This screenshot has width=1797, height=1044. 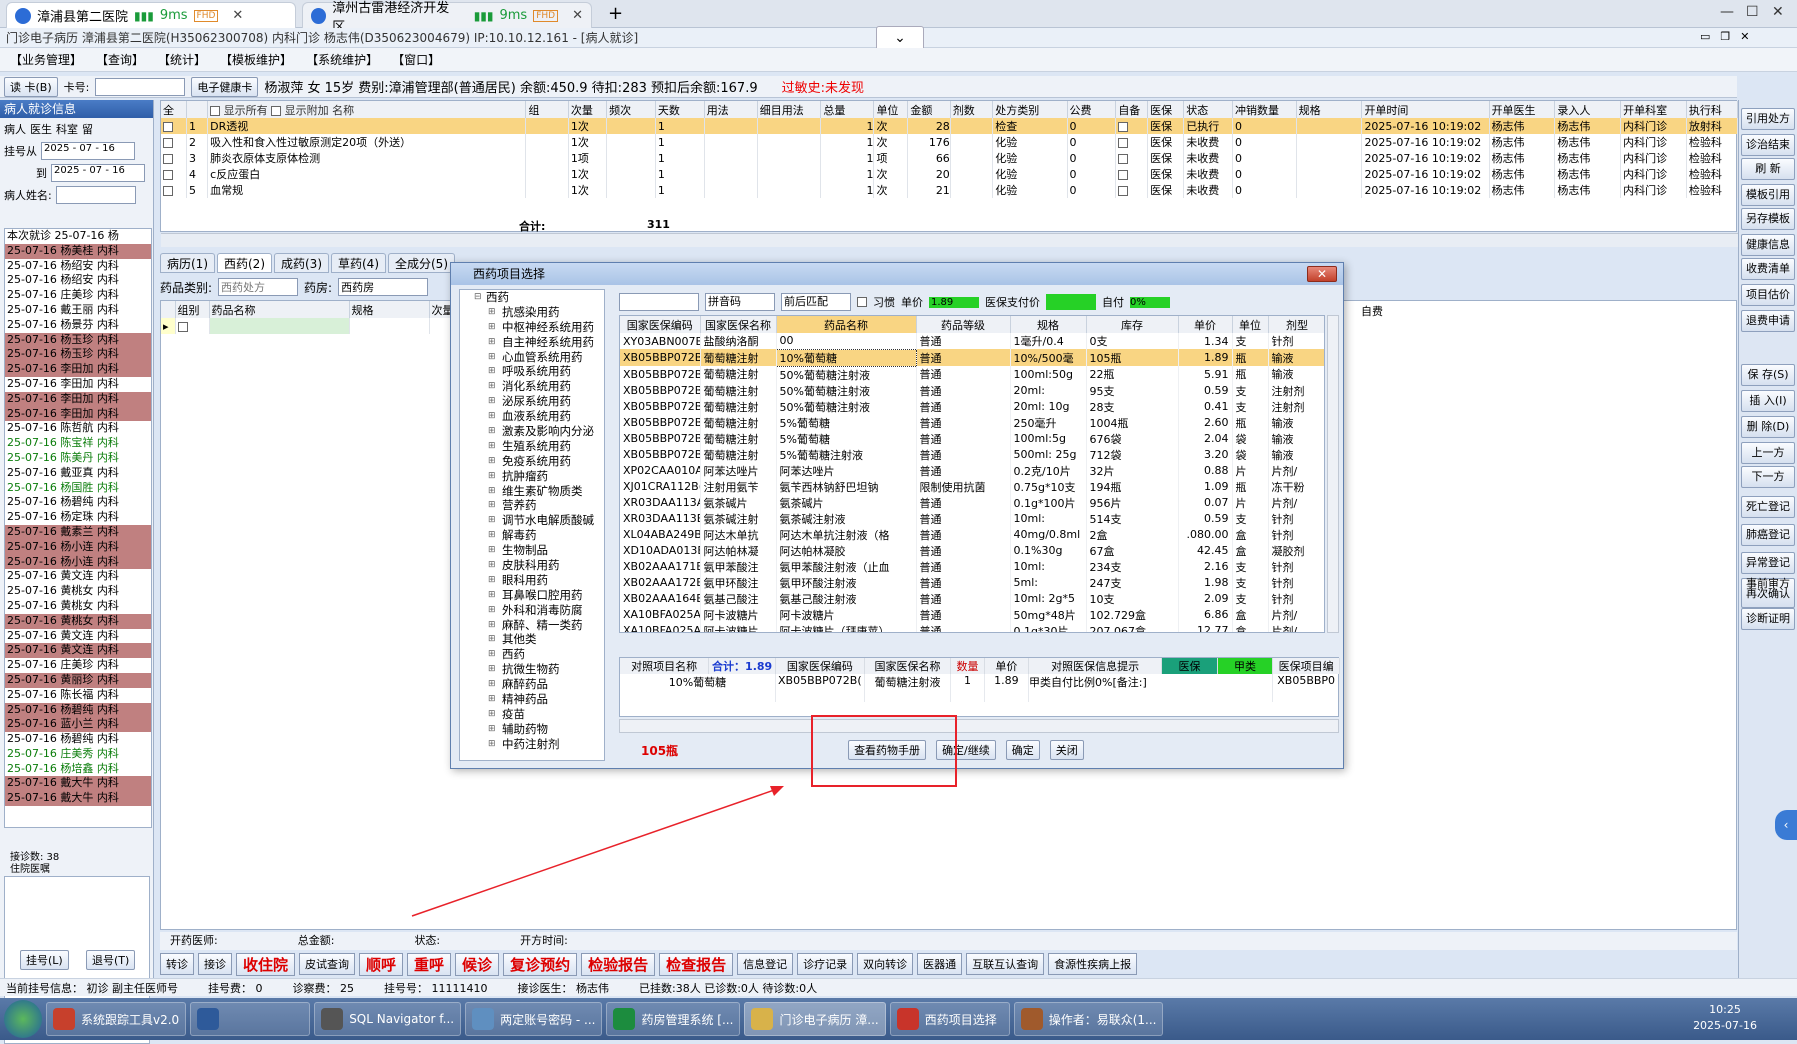 I want to click on minimize-icon: —, so click(x=1727, y=12).